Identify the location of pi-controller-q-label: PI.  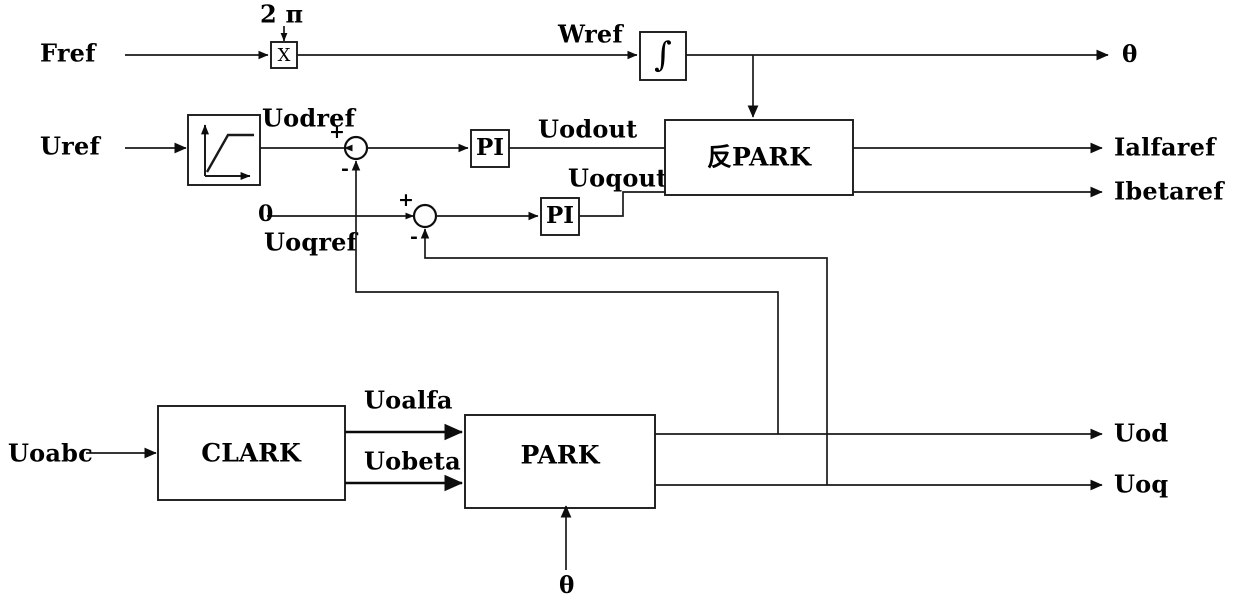
(560, 215).